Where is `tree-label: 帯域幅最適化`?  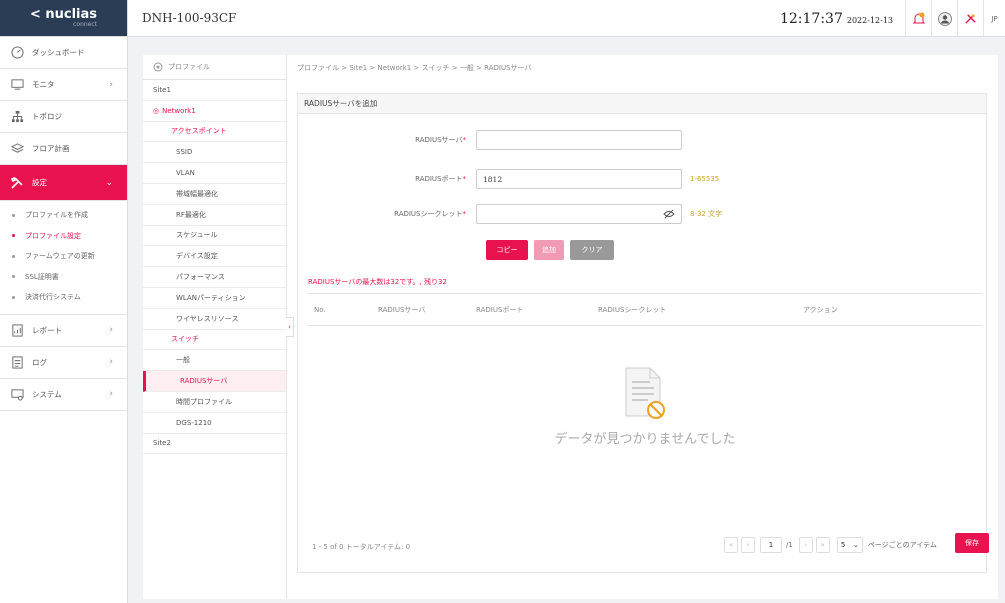
tree-label: 帯域幅最適化 is located at coordinates (197, 193).